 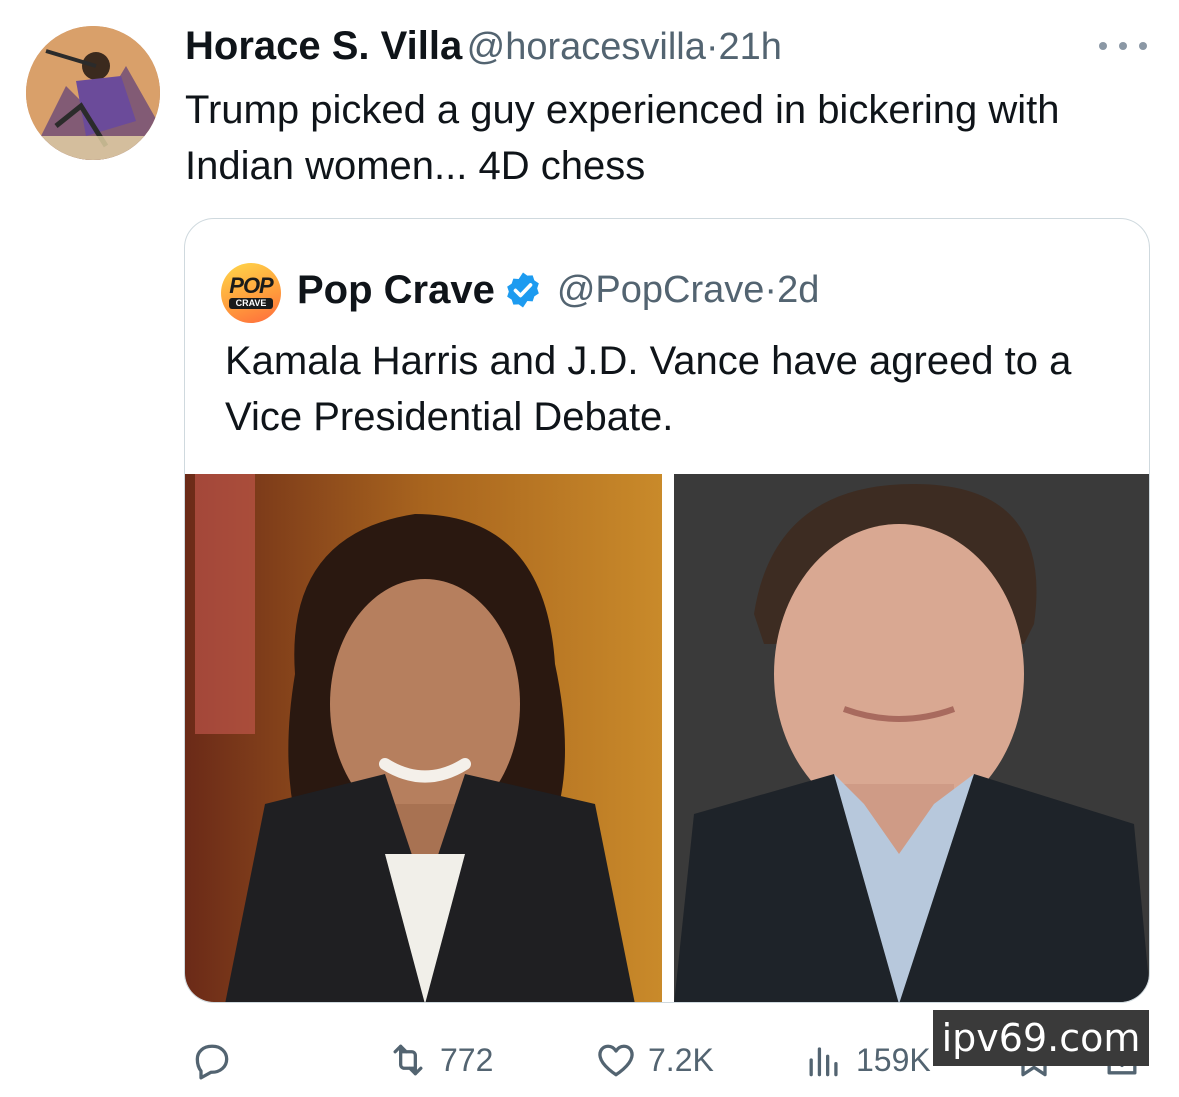 I want to click on quoted-tweet-time: 2d, so click(x=798, y=290).